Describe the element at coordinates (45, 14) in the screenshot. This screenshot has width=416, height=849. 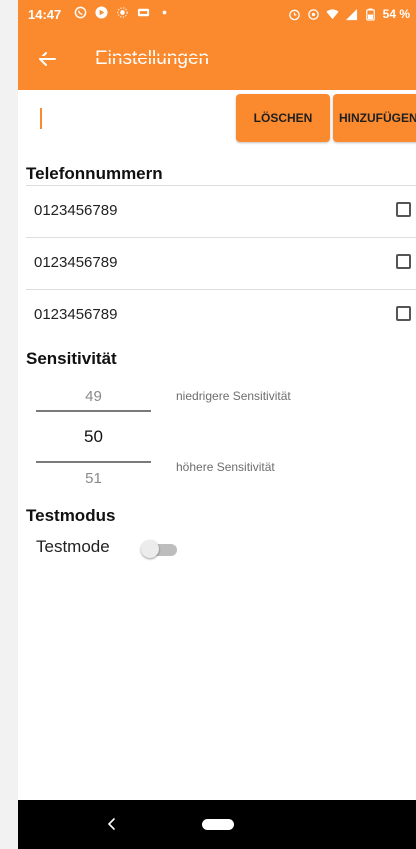
I see `status-time: 14:47` at that location.